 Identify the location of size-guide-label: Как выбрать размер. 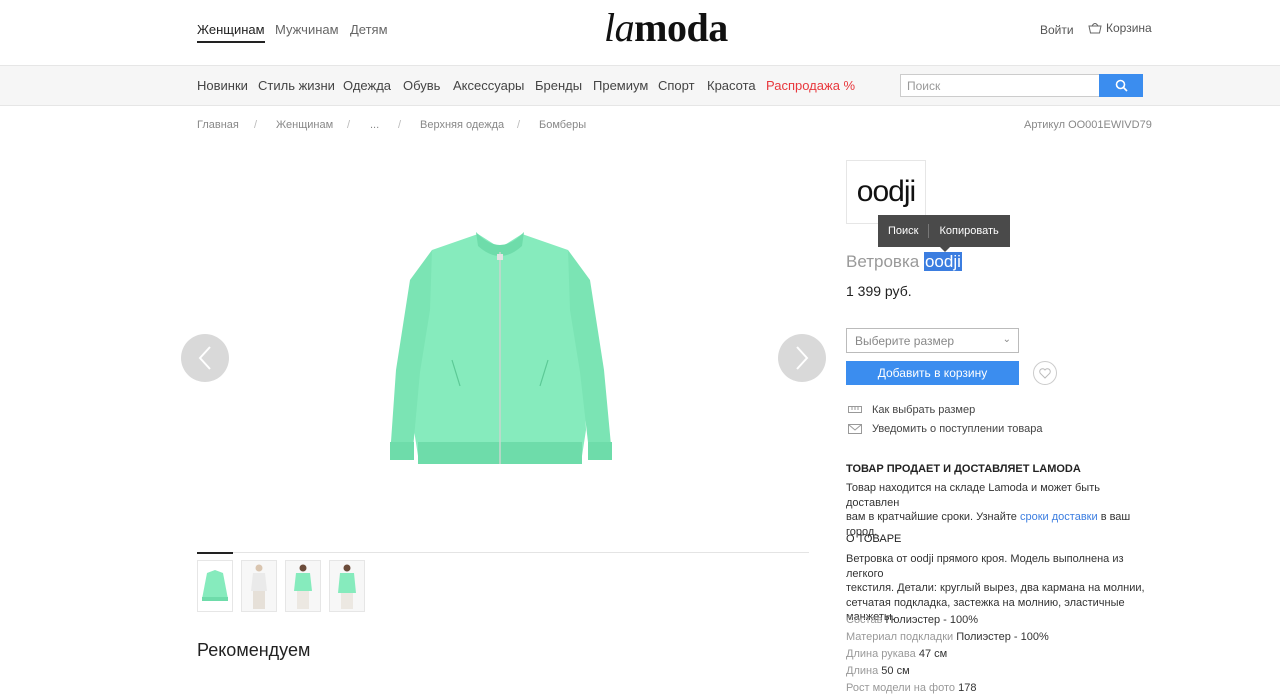
(924, 410).